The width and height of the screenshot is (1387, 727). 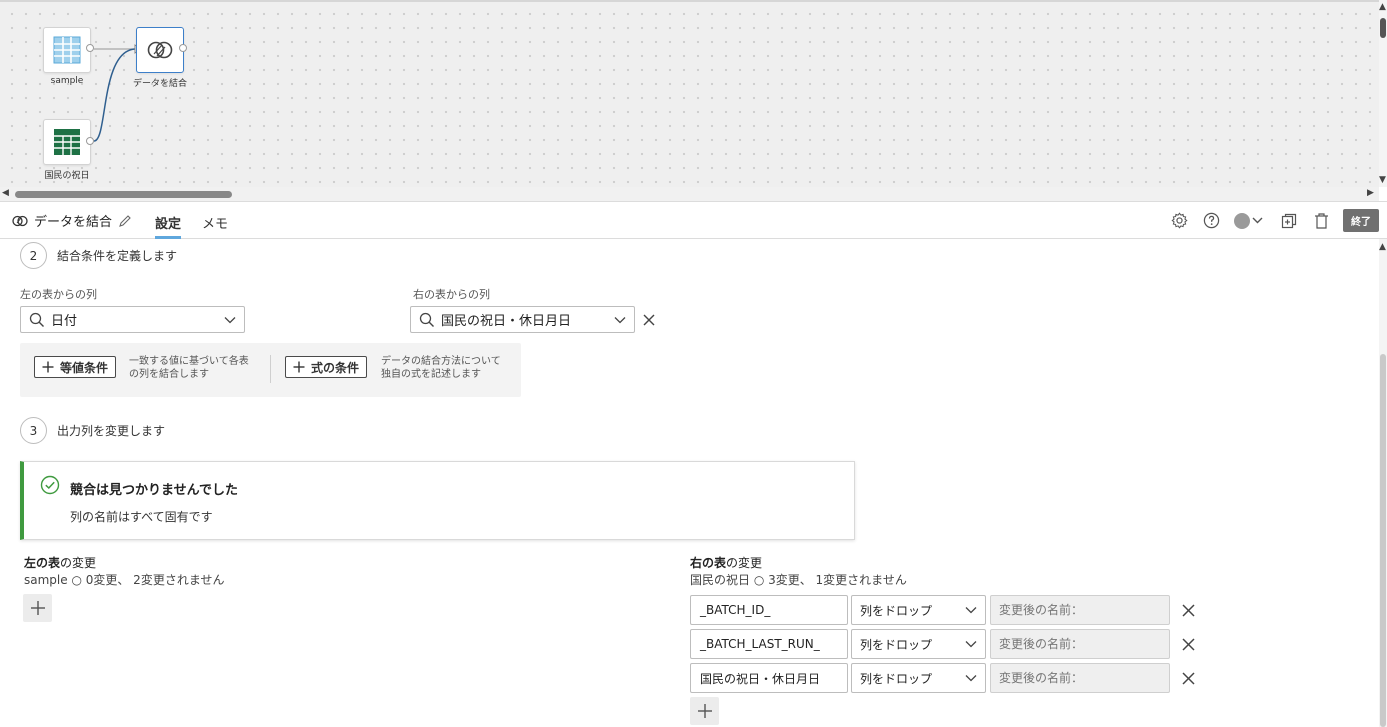 I want to click on panel-title-text: データを結合, so click(x=73, y=222).